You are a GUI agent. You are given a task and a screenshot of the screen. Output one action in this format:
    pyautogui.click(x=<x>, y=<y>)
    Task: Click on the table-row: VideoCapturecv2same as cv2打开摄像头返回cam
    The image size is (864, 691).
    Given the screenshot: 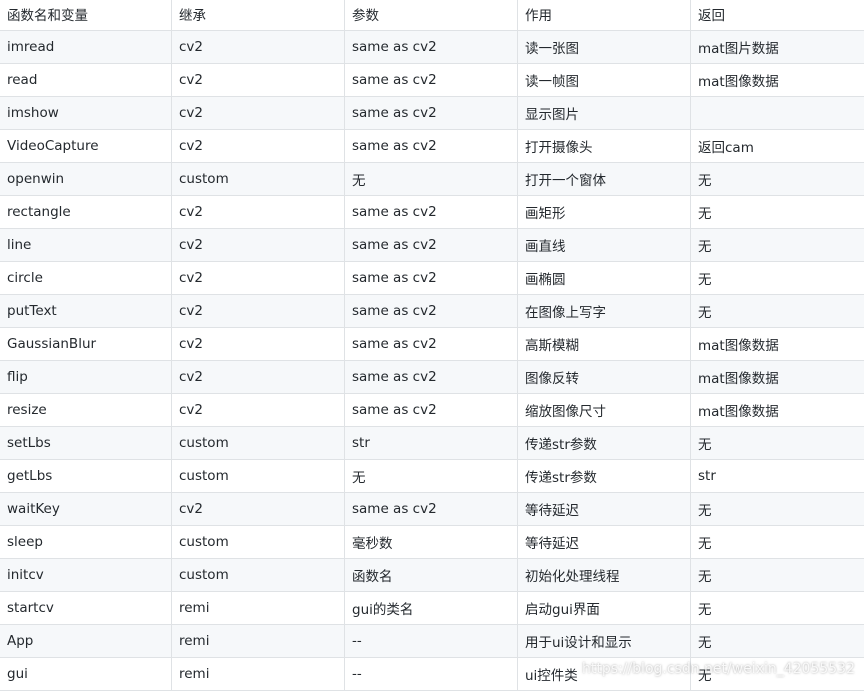 What is the action you would take?
    pyautogui.click(x=432, y=146)
    